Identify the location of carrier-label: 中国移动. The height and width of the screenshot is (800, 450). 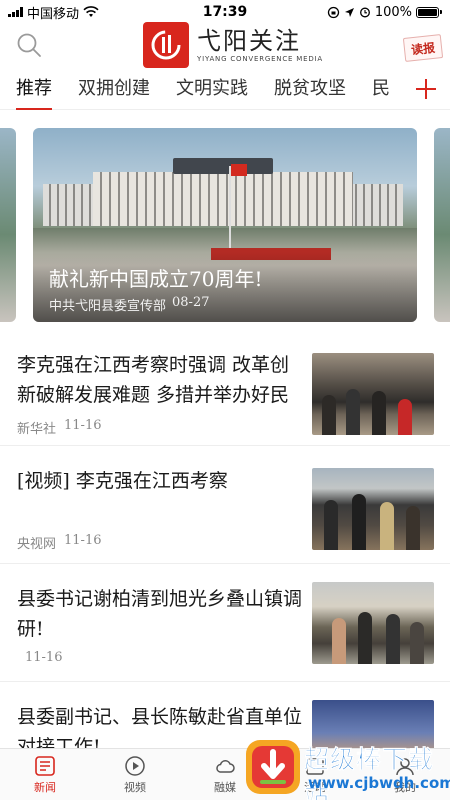
(53, 14).